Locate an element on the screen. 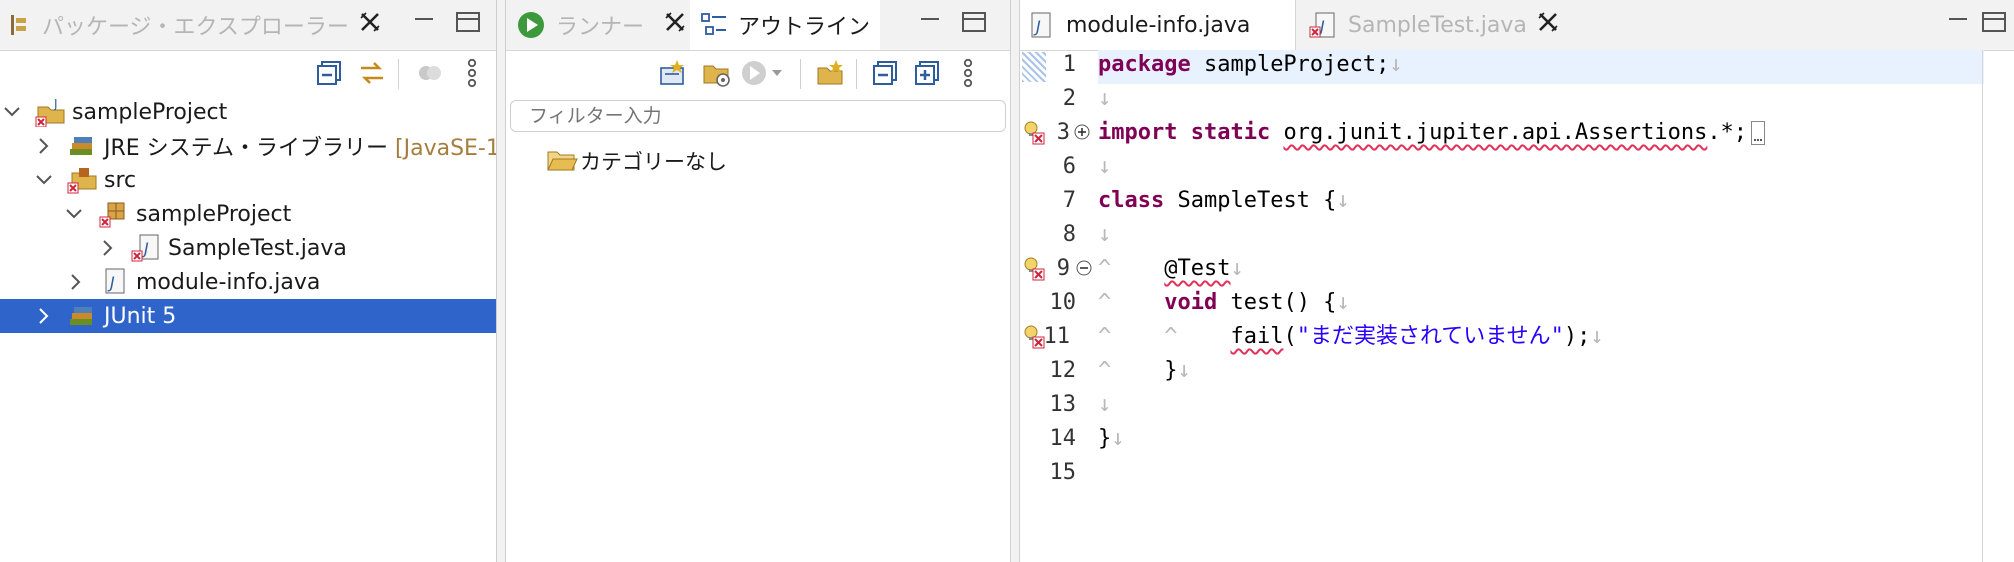  package-explorer-icon is located at coordinates (20, 25).